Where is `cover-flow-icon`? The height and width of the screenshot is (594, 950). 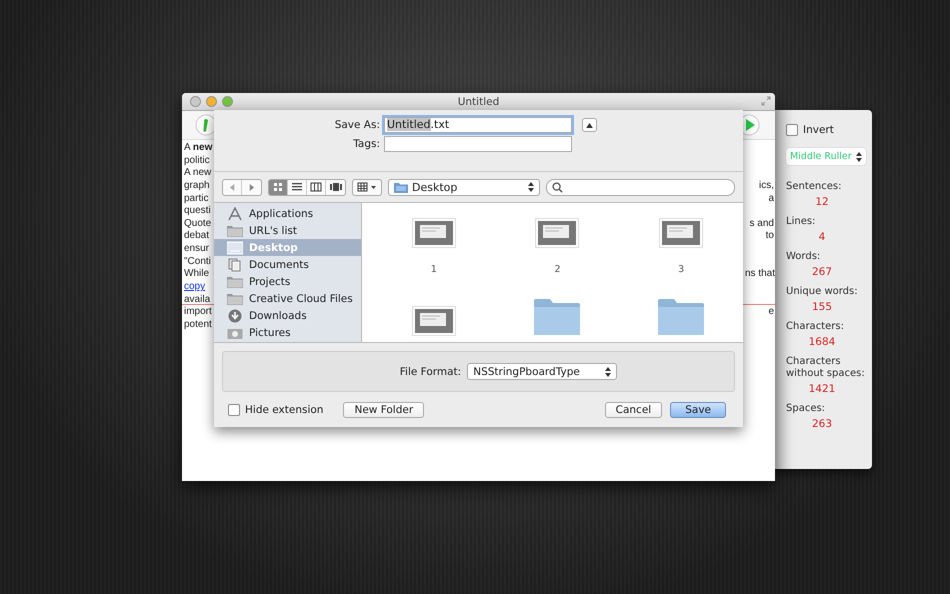 cover-flow-icon is located at coordinates (336, 187).